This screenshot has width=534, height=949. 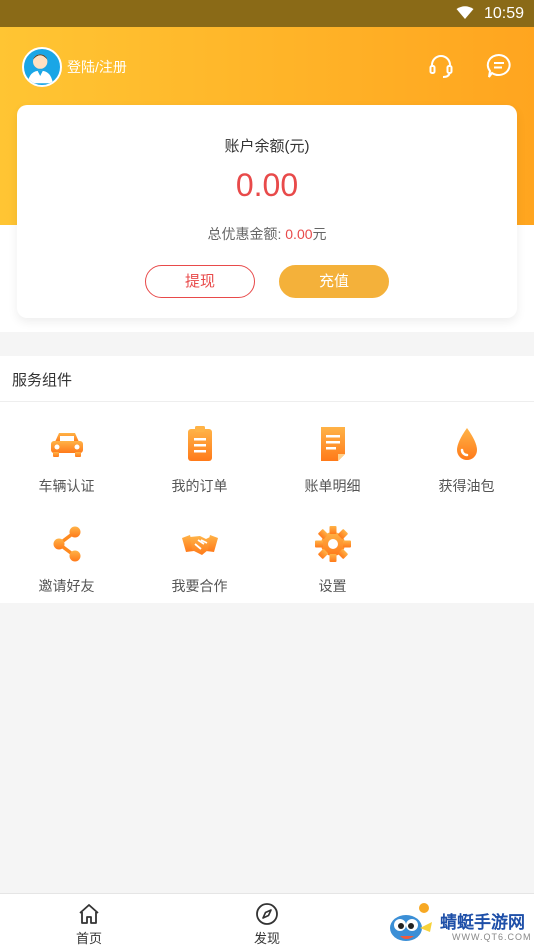 I want to click on nav-home: 首页, so click(x=89, y=921).